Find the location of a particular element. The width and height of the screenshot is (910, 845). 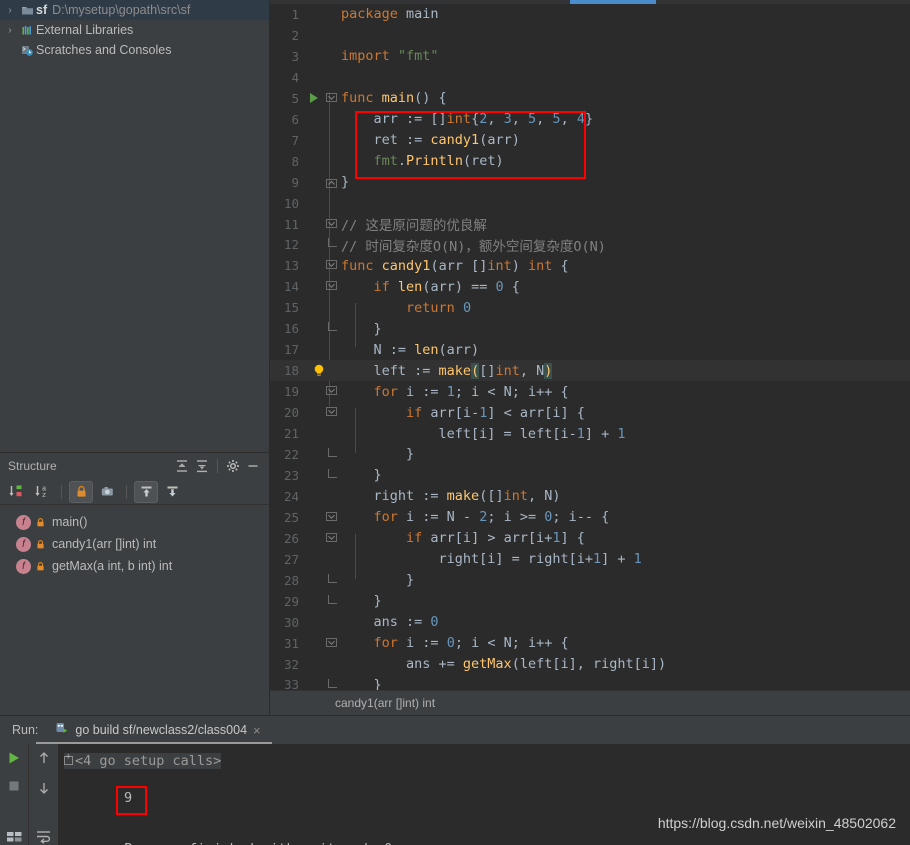

code-line: 4 is located at coordinates (590, 77).